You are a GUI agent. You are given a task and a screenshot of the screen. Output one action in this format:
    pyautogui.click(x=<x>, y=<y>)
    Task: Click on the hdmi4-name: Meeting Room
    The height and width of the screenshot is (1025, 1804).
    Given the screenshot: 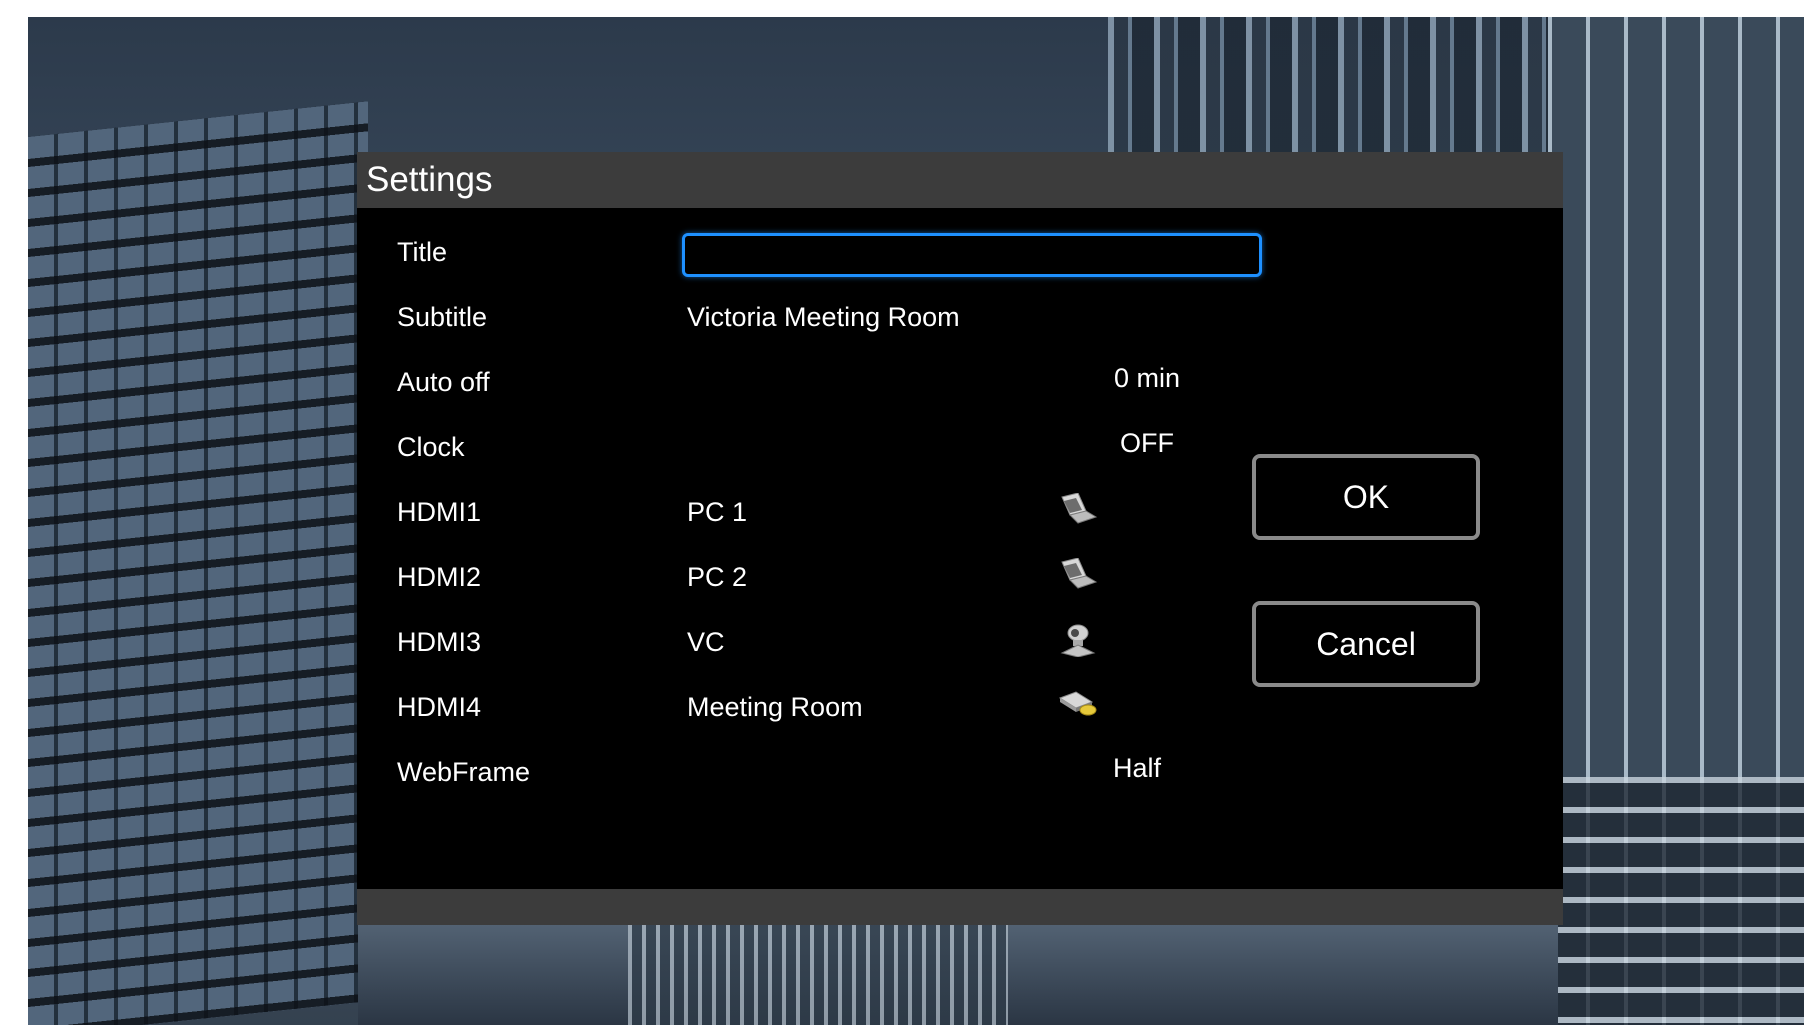 What is the action you would take?
    pyautogui.click(x=775, y=707)
    